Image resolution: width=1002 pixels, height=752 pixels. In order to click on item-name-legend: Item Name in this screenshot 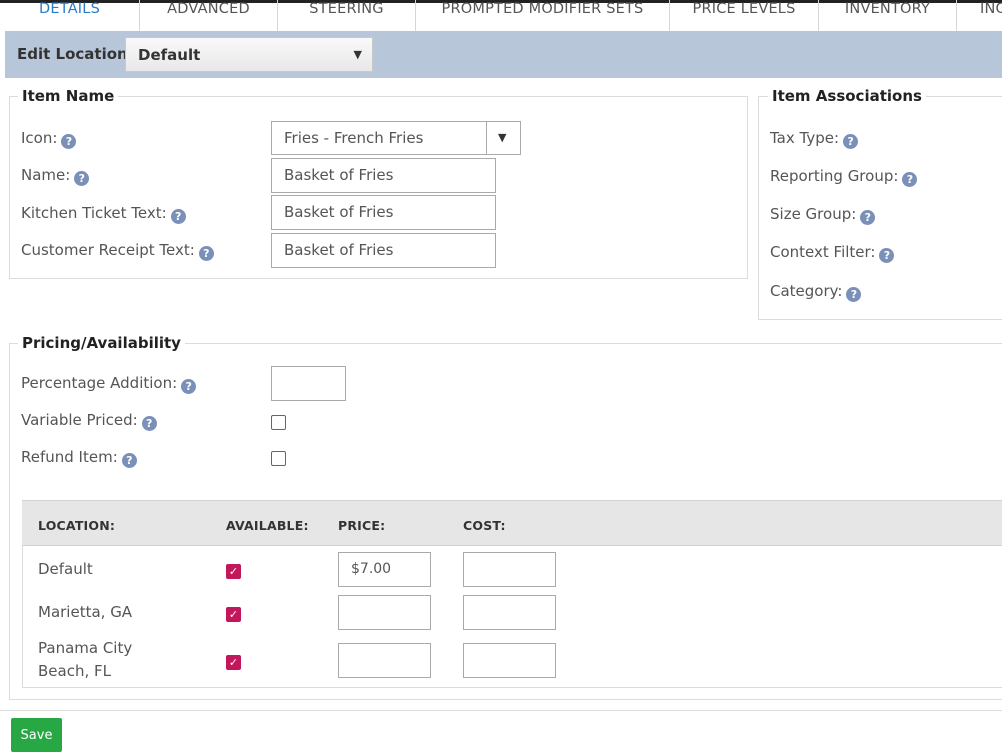, I will do `click(68, 96)`.